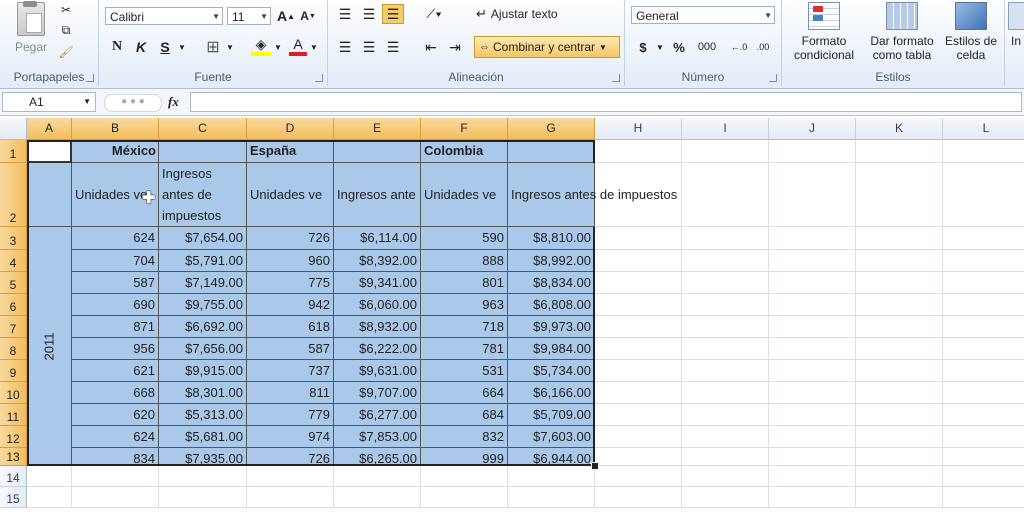 The image size is (1024, 520). Describe the element at coordinates (13, 437) in the screenshot. I see `row-header-12: 12` at that location.